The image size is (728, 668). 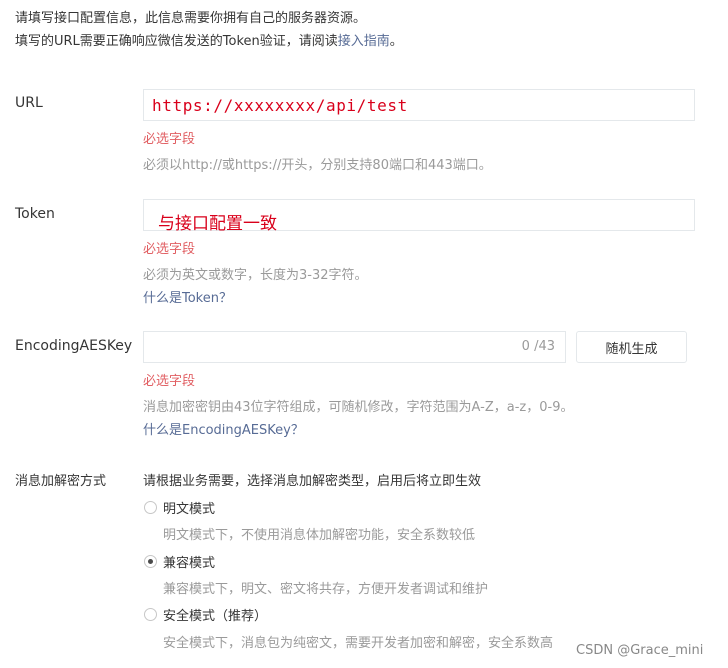 What do you see at coordinates (150, 507) in the screenshot?
I see `radio-plaintext-indicator` at bounding box center [150, 507].